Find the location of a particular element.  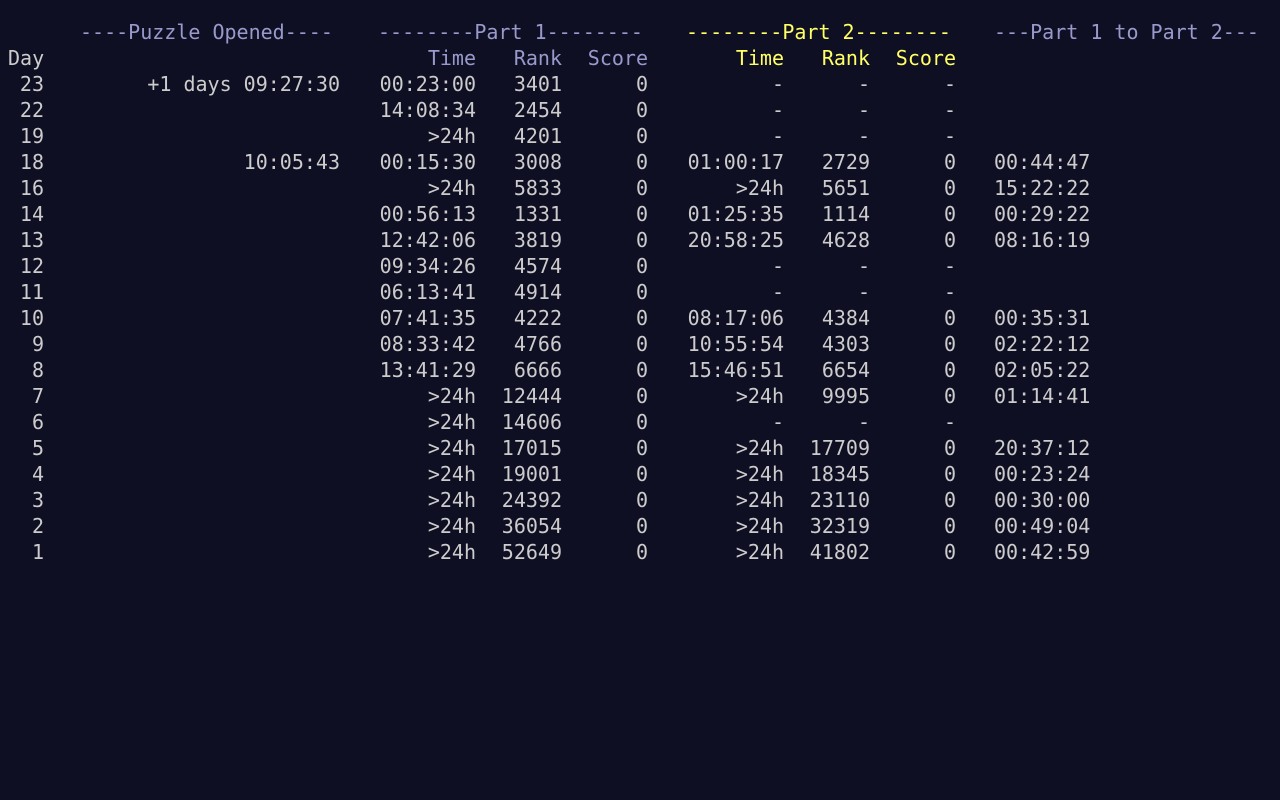

part1-rank-cell: 24392 is located at coordinates (531, 500).